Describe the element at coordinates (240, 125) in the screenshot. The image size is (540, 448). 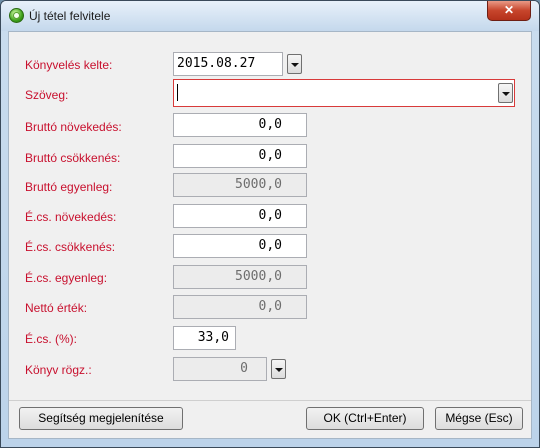
I see `brutto-novekedes-field: 0,0` at that location.